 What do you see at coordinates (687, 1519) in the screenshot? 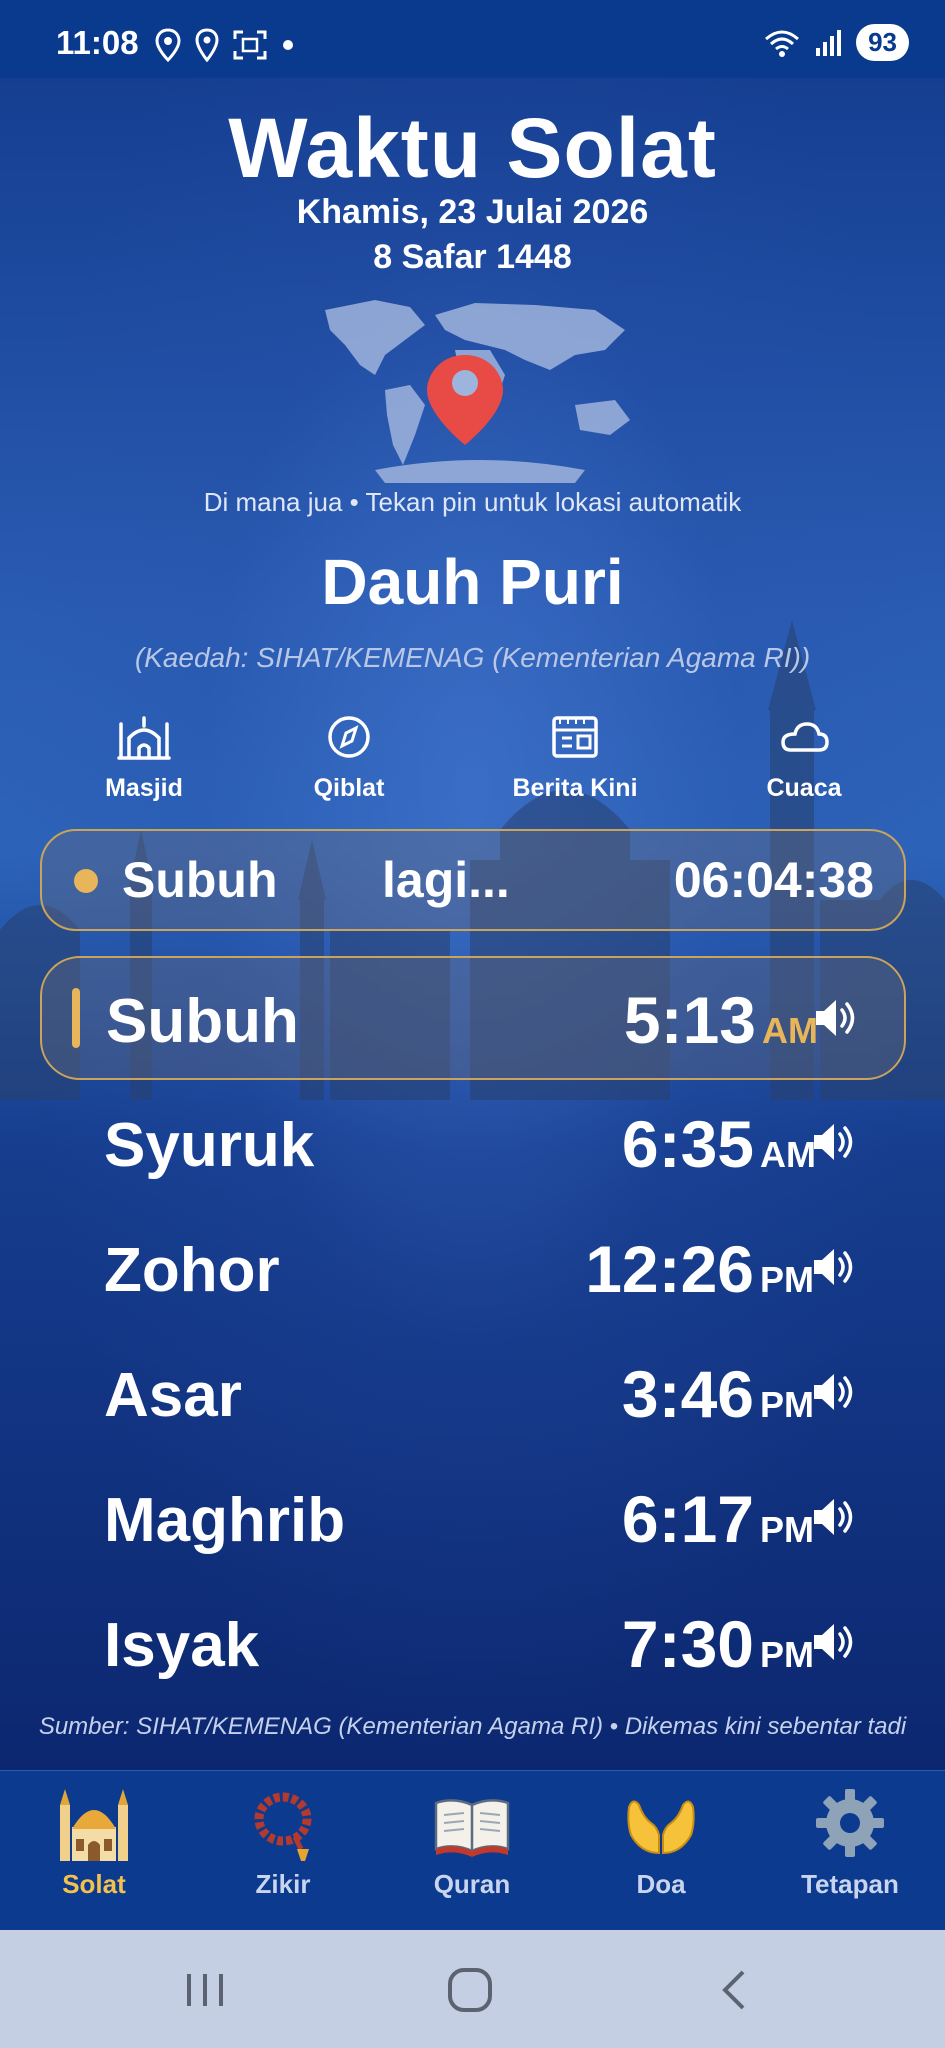
I see `prayer-time: 6:17` at bounding box center [687, 1519].